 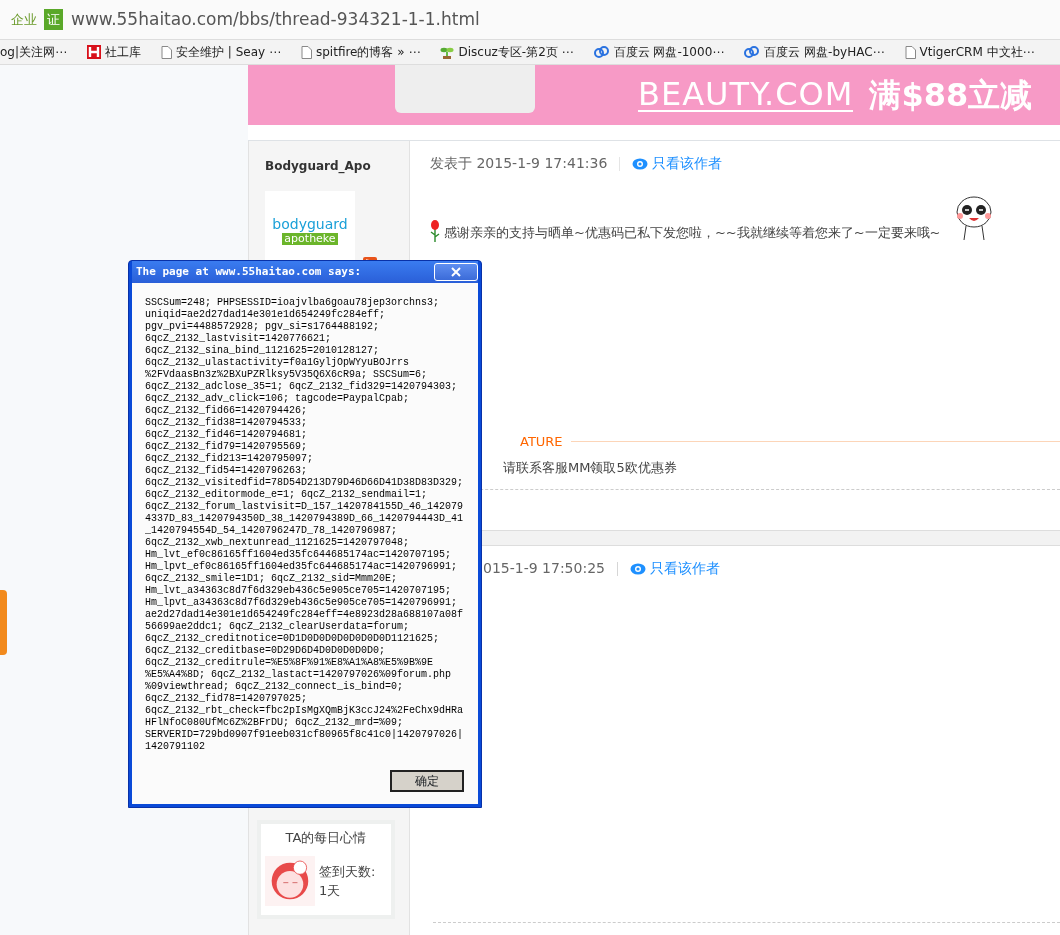 What do you see at coordinates (692, 232) in the screenshot?
I see `post-message: 感谢亲亲的支持与晒单~优惠码已私下发您啦，~~我就继续等着您来了~一定要来哦~` at bounding box center [692, 232].